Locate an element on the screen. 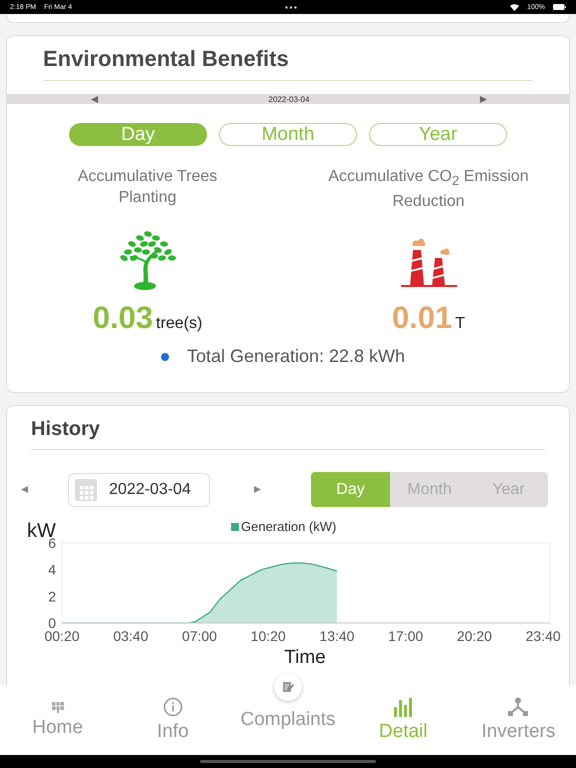  stat-unit: tree(s) is located at coordinates (179, 324).